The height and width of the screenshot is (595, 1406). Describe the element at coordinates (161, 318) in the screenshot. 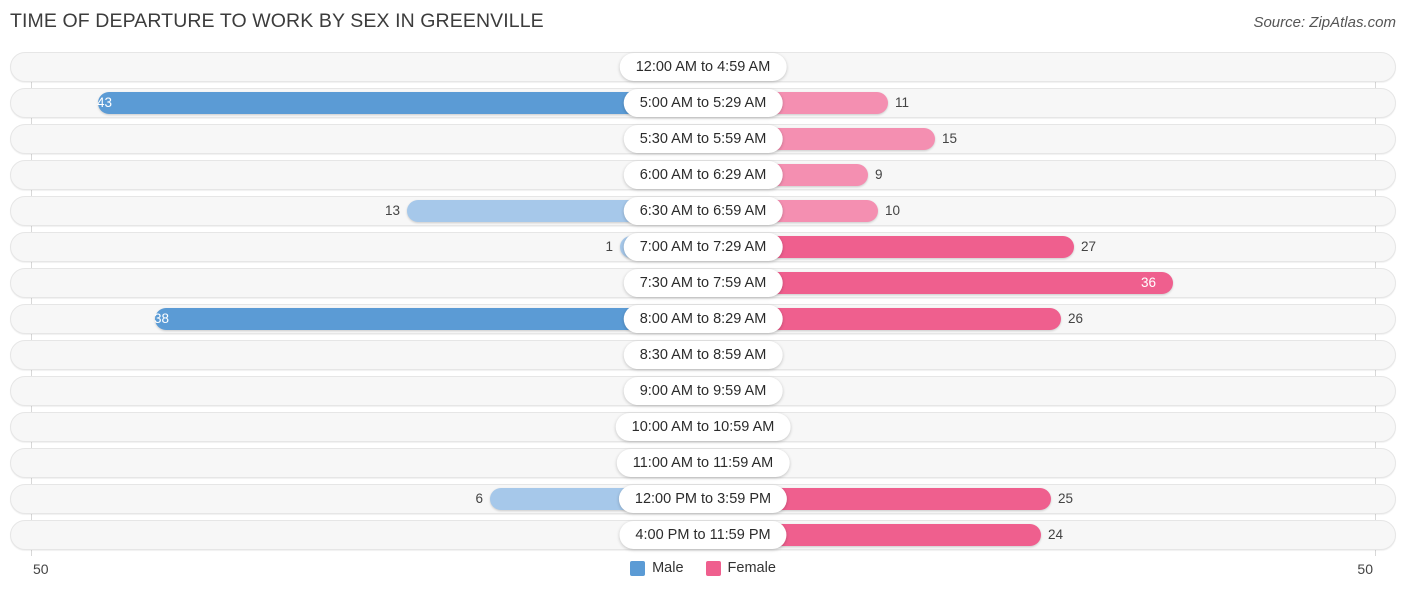

I see `value-label-male: 38` at that location.